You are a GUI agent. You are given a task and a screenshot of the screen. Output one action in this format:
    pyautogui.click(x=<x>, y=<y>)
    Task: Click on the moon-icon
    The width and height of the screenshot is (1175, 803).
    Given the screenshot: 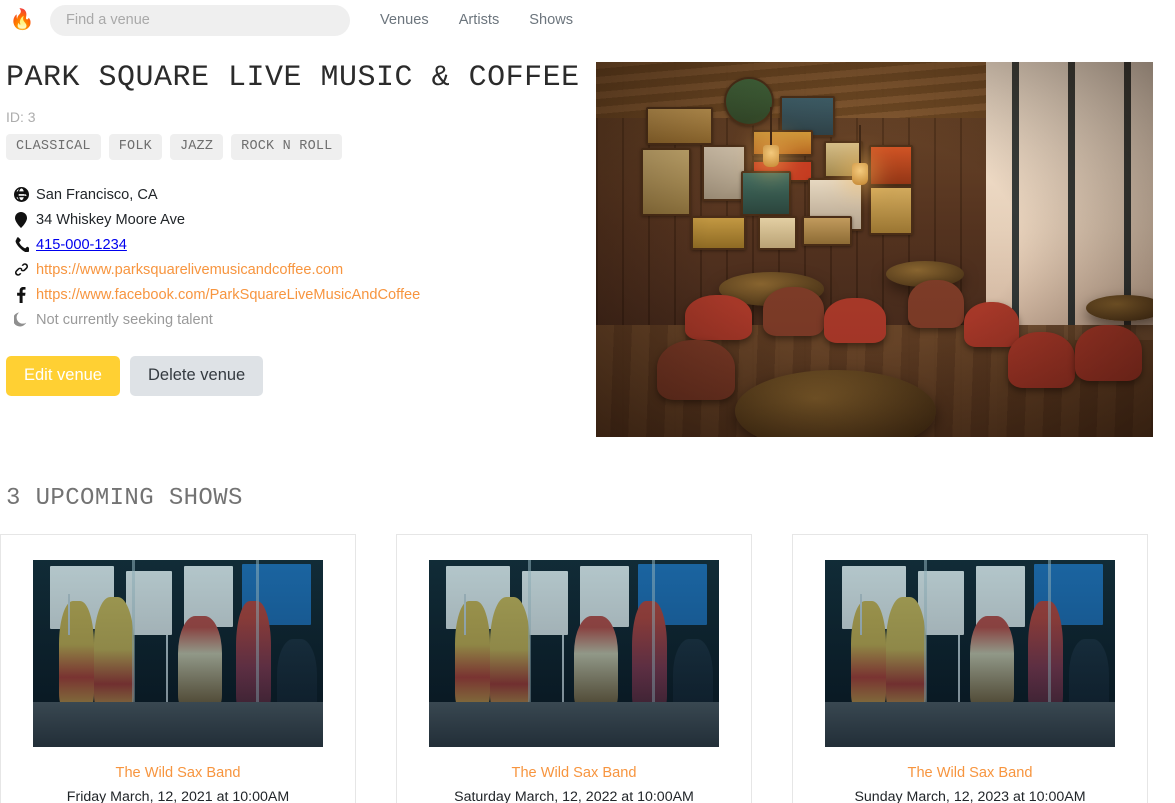 What is the action you would take?
    pyautogui.click(x=21, y=319)
    